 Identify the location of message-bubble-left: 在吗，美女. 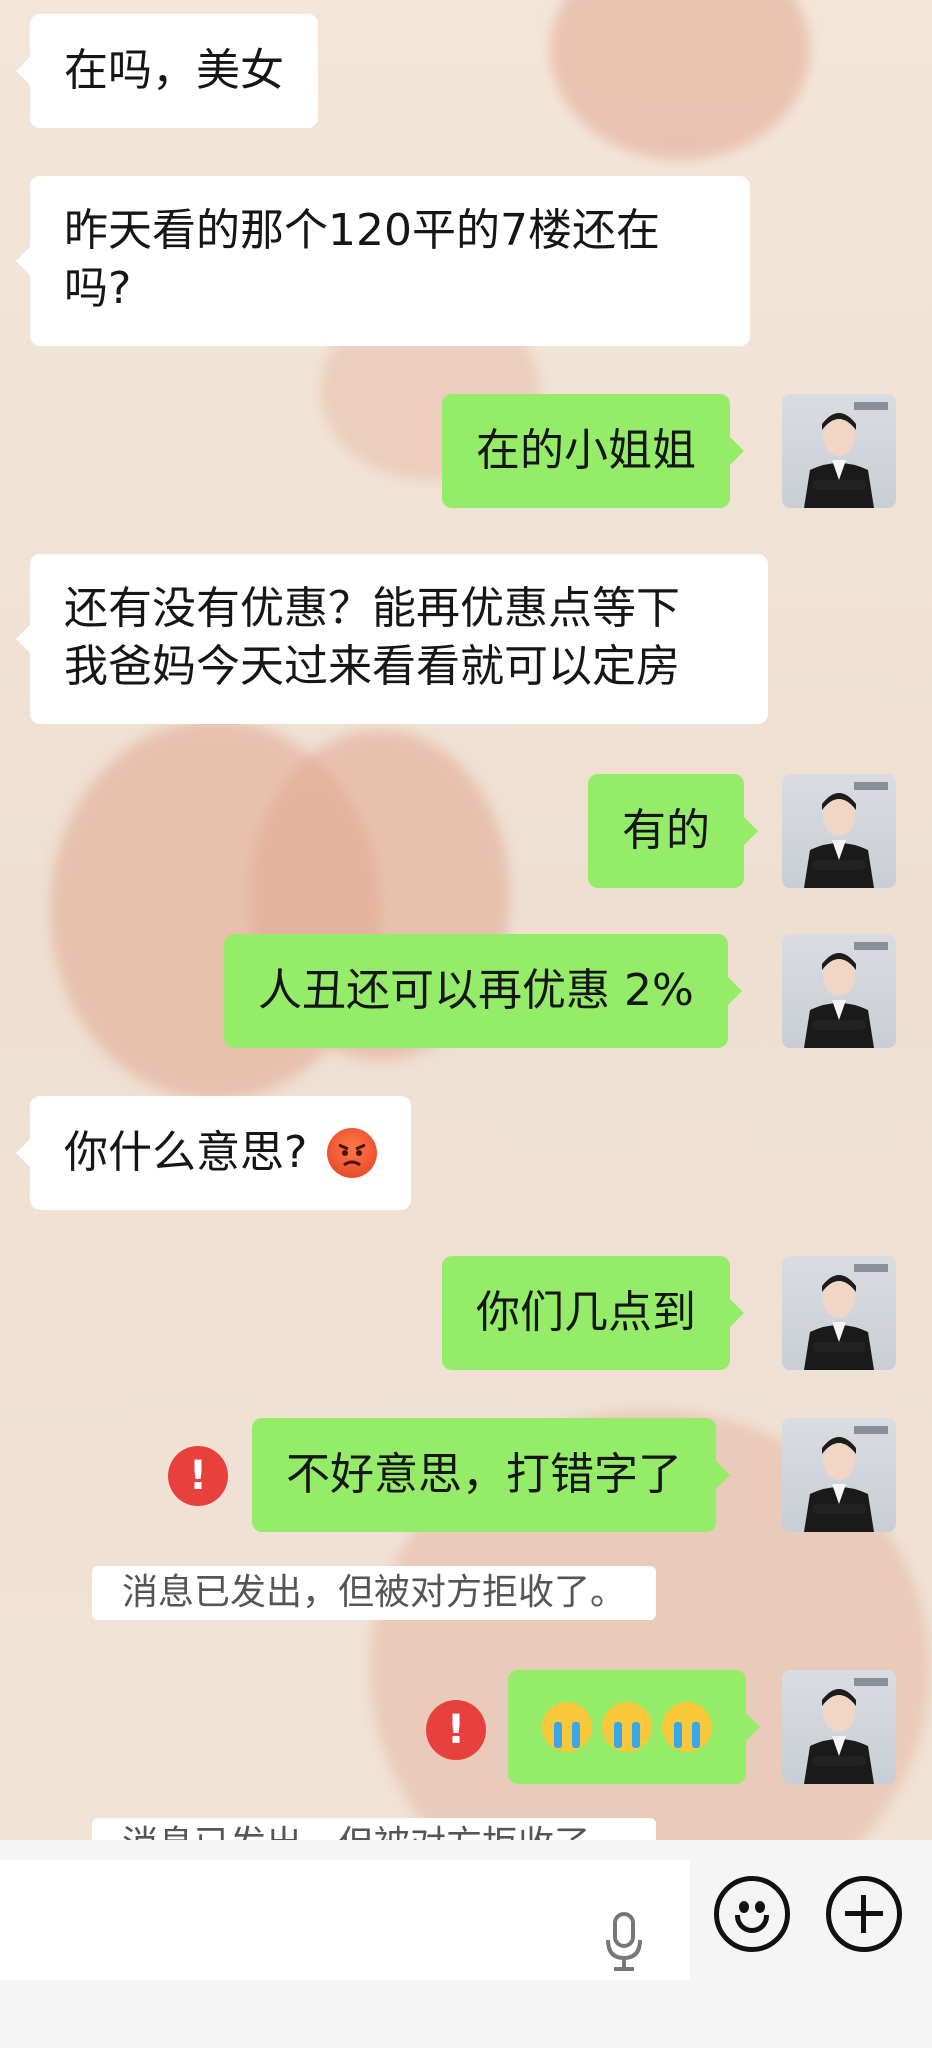
(167, 71).